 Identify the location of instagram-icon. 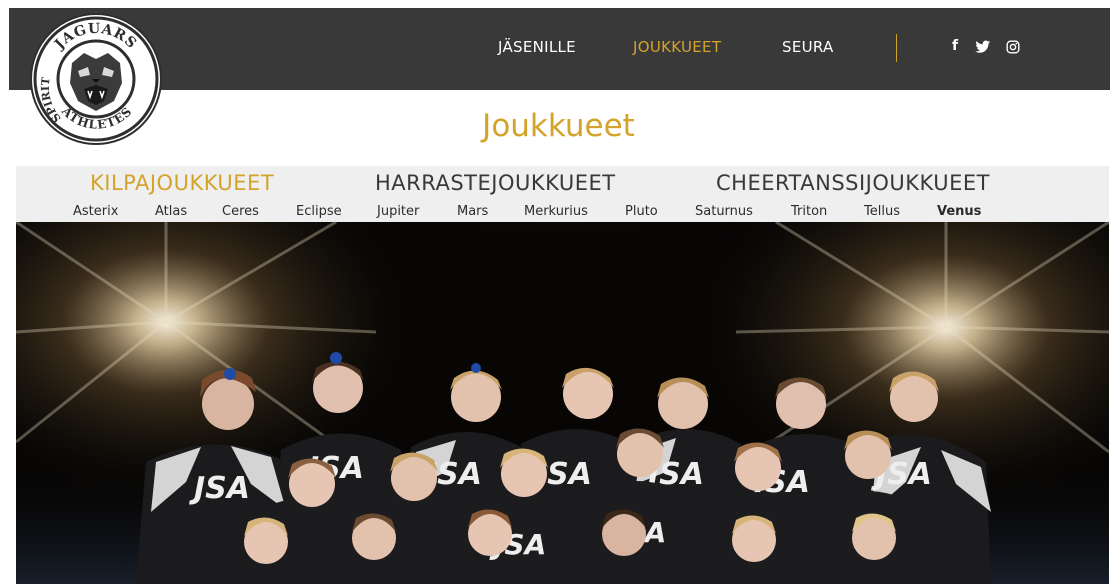
(1013, 48).